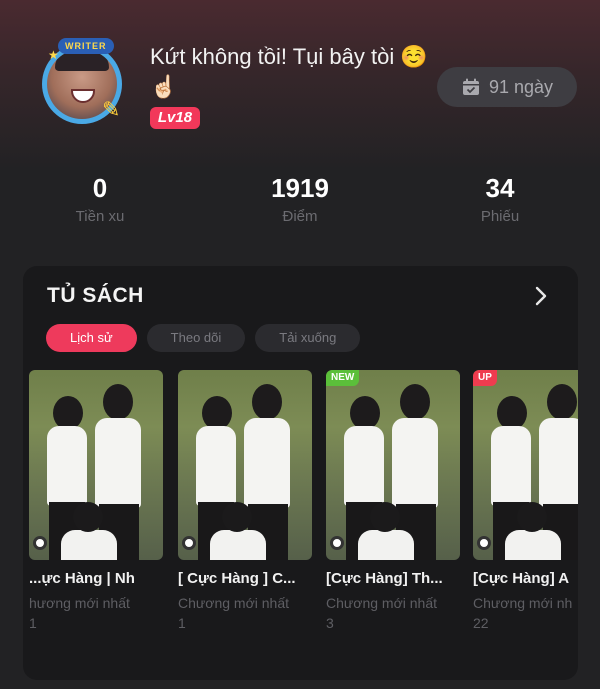 This screenshot has height=689, width=600. I want to click on book-card: NEW [Cực Hàng] Th... Chương mới nhất 3, so click(393, 500).